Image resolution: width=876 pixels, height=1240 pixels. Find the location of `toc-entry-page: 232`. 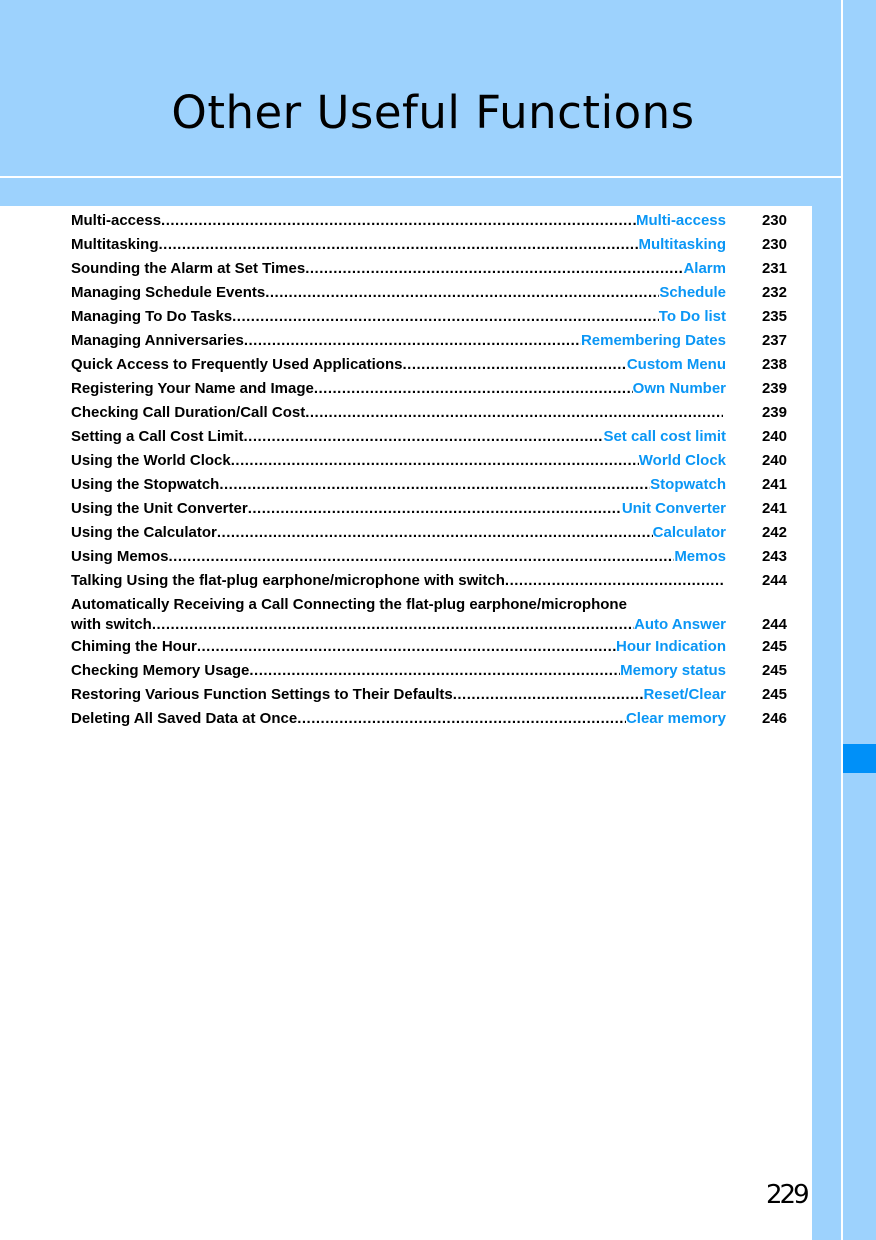

toc-entry-page: 232 is located at coordinates (762, 293).